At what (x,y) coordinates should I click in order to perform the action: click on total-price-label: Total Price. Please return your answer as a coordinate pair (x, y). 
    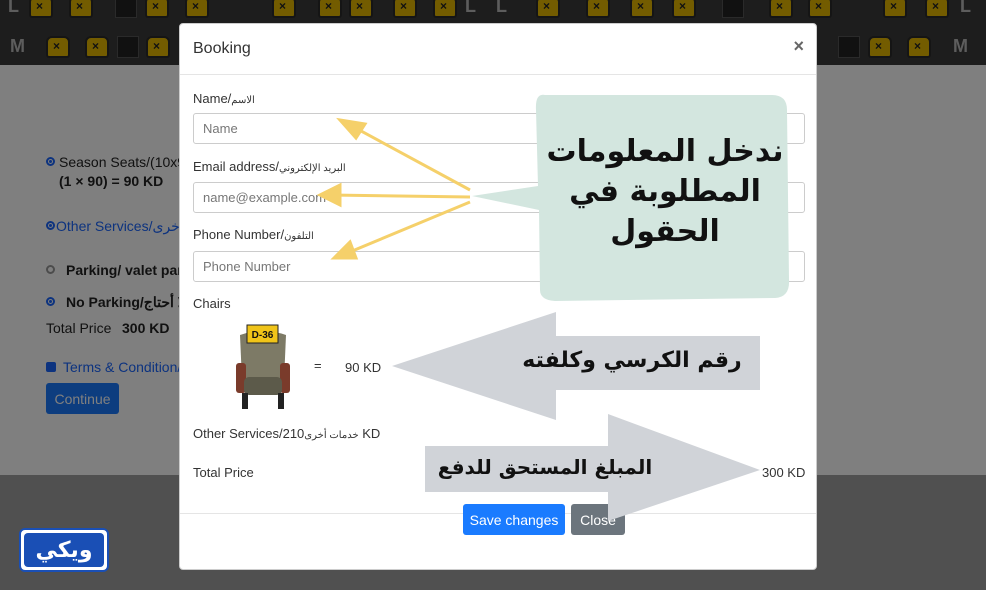
    Looking at the image, I should click on (223, 472).